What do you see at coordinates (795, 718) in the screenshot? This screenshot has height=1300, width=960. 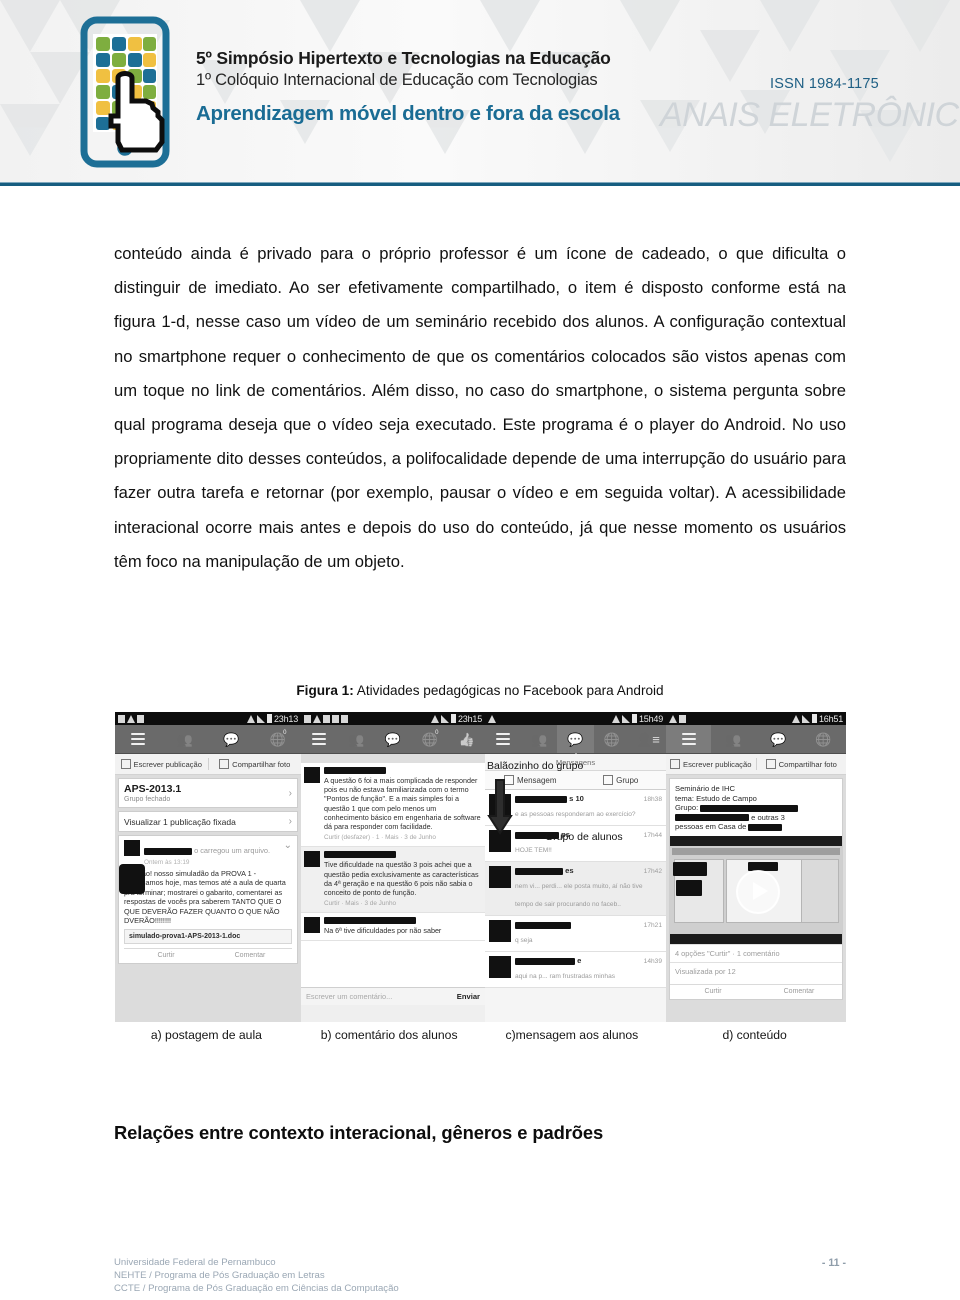 I see `hspa-icon` at bounding box center [795, 718].